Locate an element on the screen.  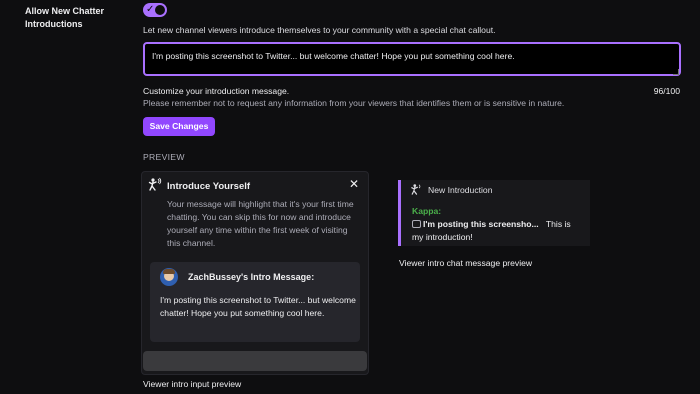
chat-message-line1: I'm posting this screensho... This is is located at coordinates (491, 224).